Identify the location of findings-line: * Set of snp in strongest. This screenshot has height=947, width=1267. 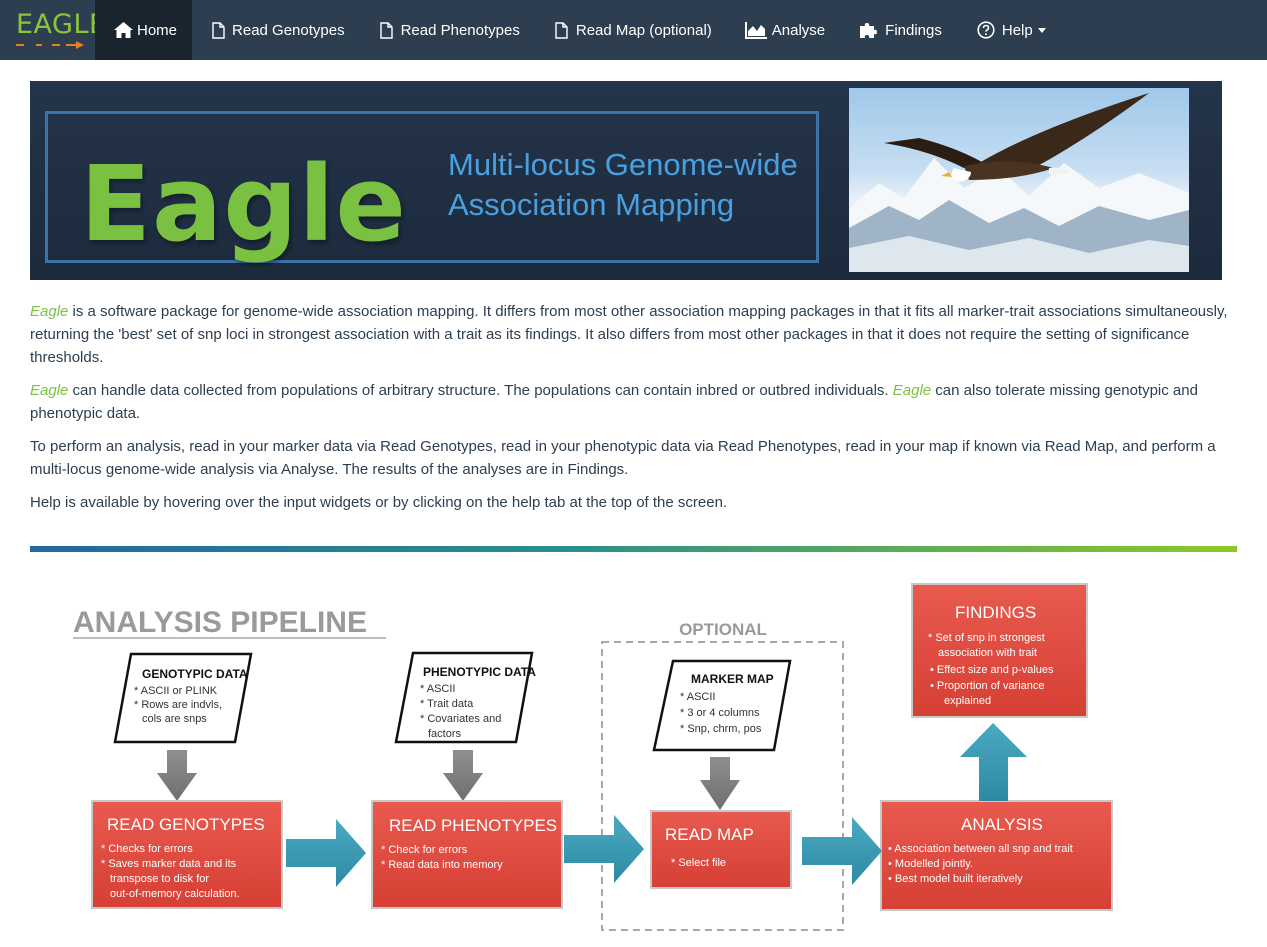
(986, 638).